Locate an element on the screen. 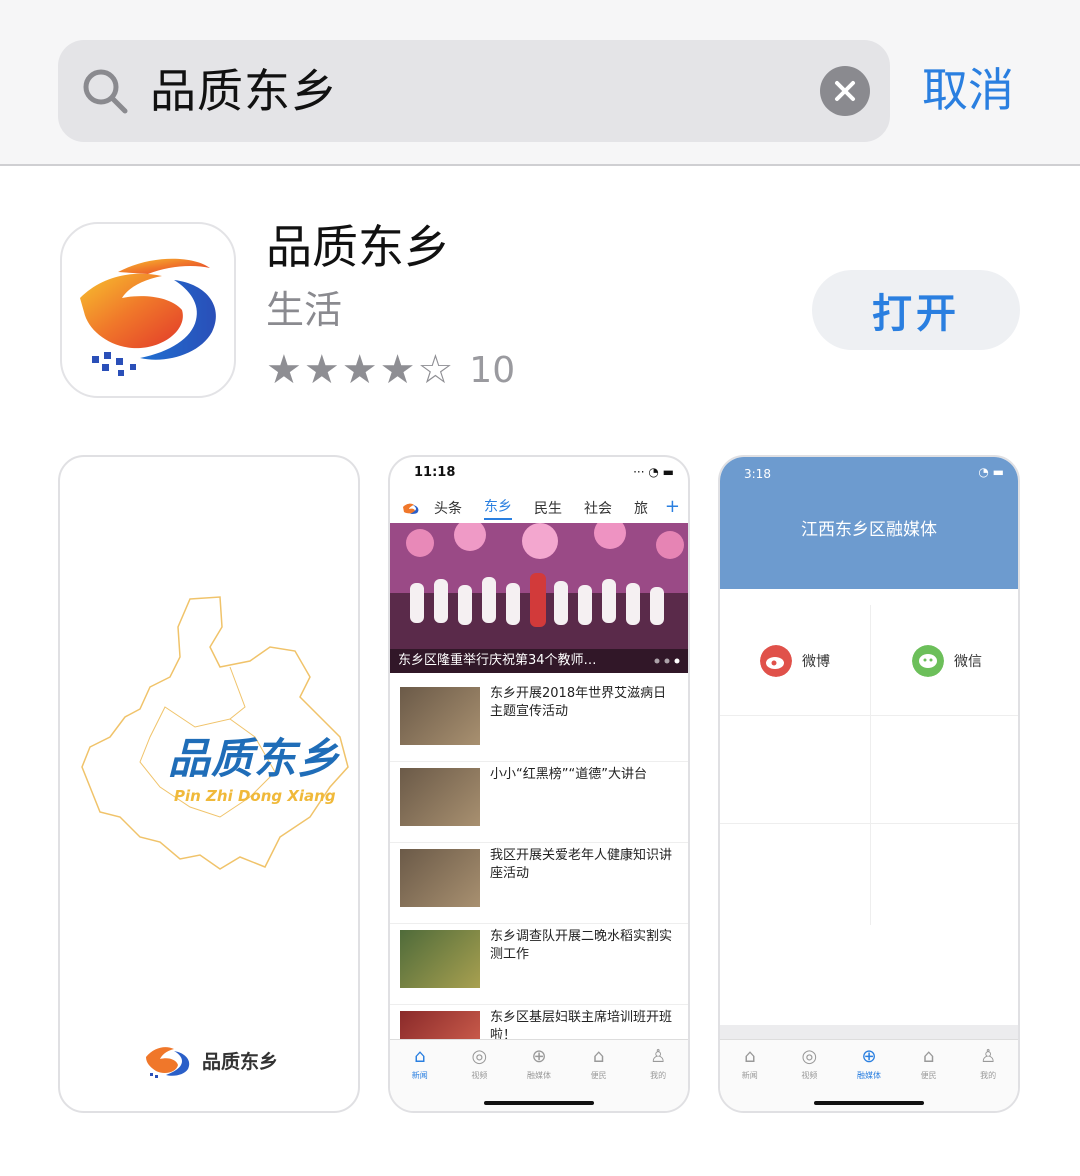 This screenshot has width=1080, height=1176. list-item: 我区开展关爱老年人健康知识讲座活动 is located at coordinates (539, 883).